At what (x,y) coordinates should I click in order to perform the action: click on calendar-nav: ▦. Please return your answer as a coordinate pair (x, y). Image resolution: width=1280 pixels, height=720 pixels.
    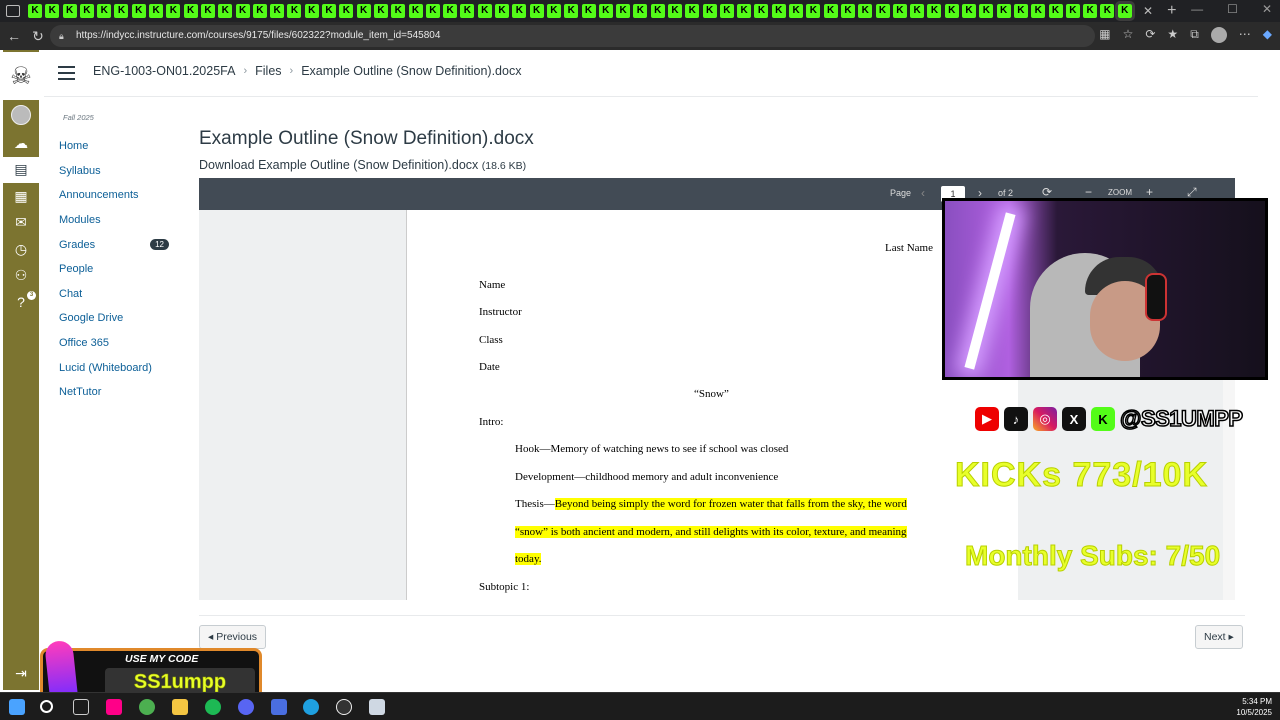
    Looking at the image, I should click on (21, 196).